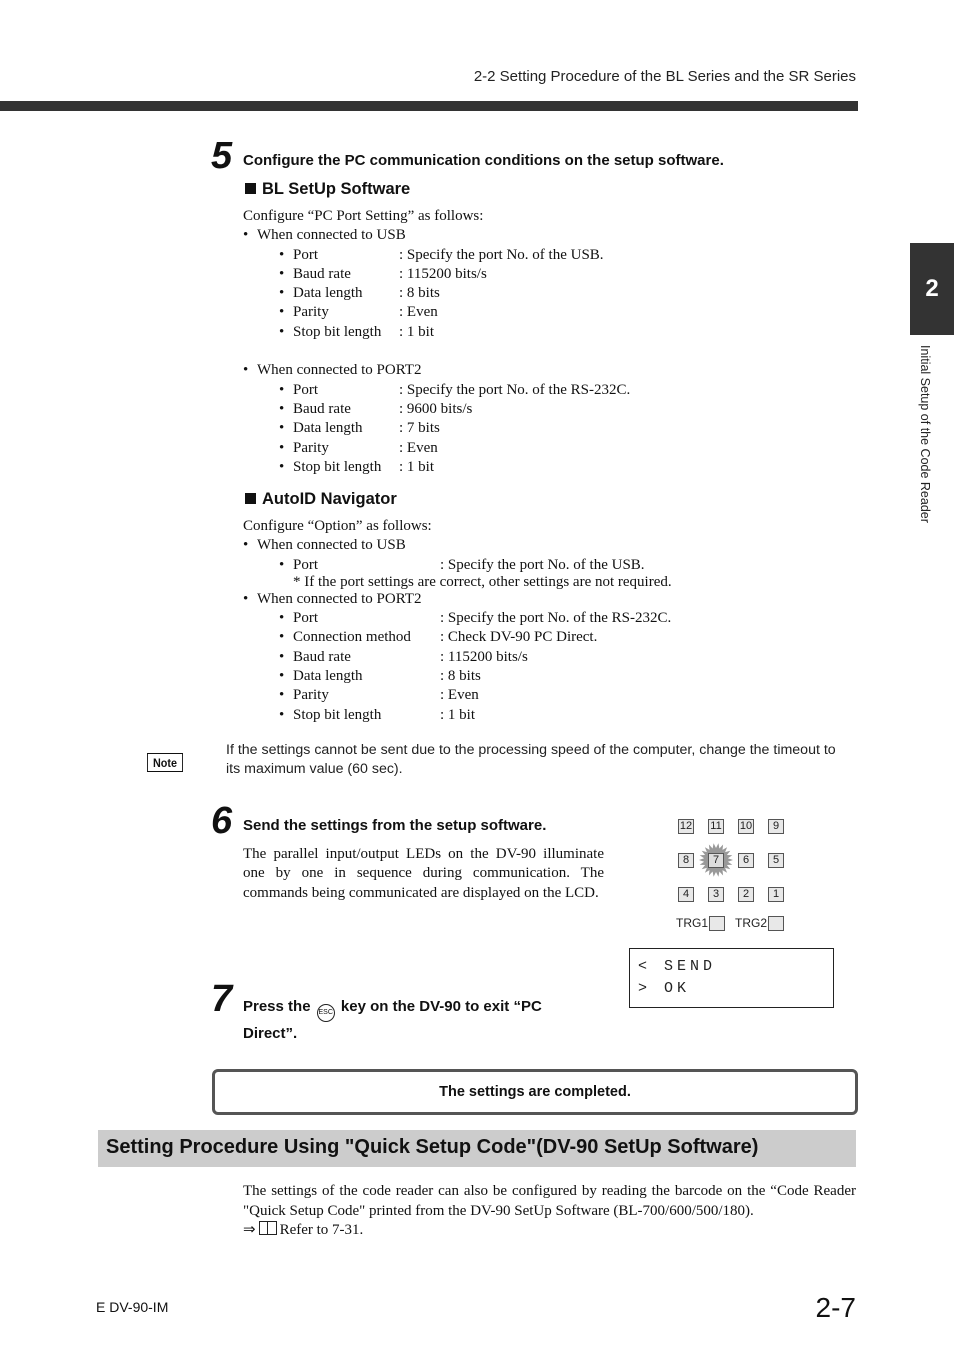 This screenshot has width=954, height=1352. Describe the element at coordinates (324, 546) in the screenshot. I see `autoid-usb-label-text: When connected to USB` at that location.